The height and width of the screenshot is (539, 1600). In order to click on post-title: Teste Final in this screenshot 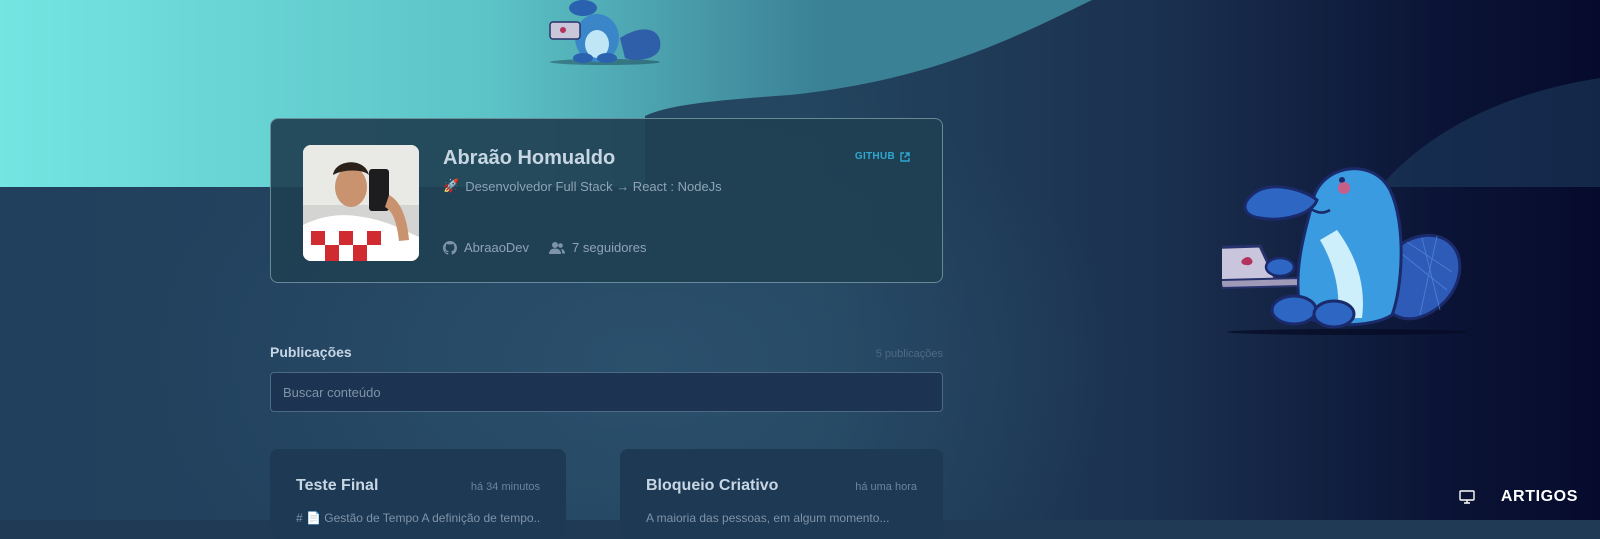, I will do `click(337, 485)`.